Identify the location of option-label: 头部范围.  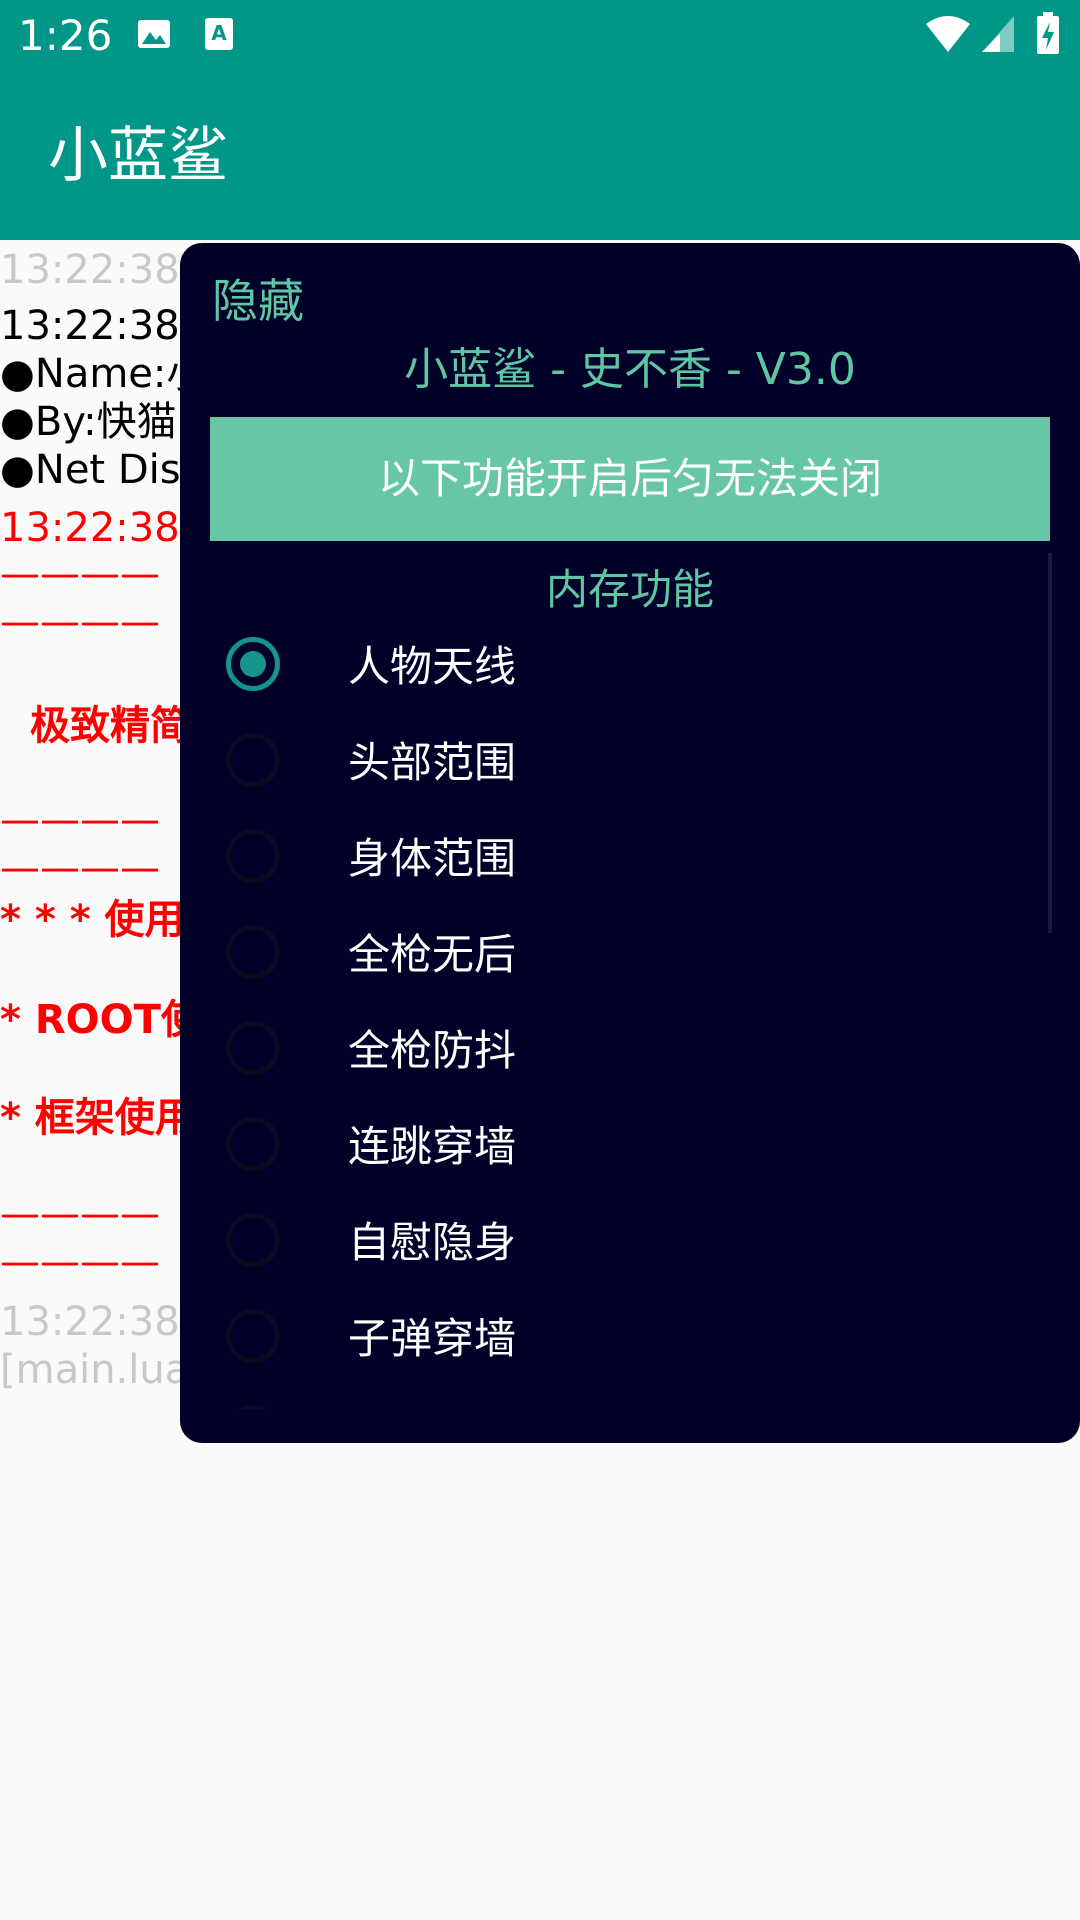
(432, 762).